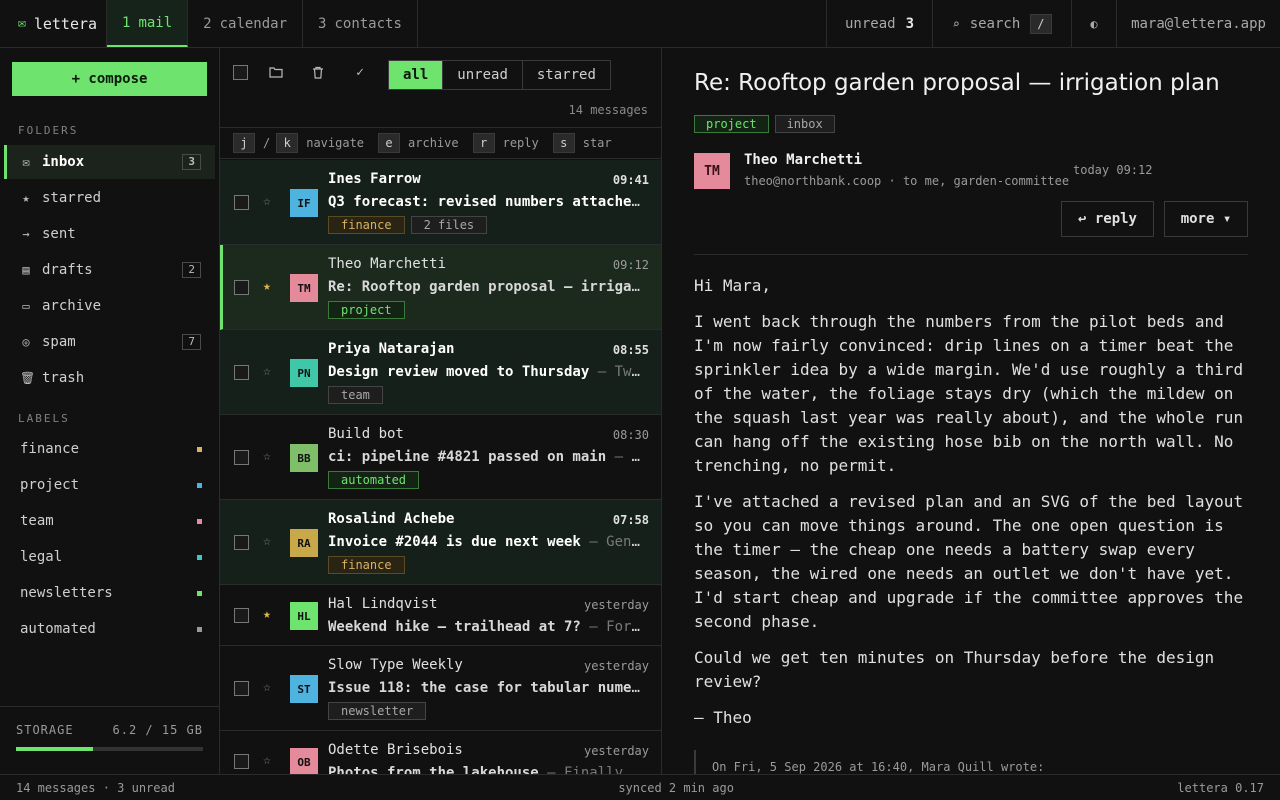 The image size is (1280, 800). Describe the element at coordinates (454, 627) in the screenshot. I see `subject-text: Weekend hike — trailhead at 7?` at that location.